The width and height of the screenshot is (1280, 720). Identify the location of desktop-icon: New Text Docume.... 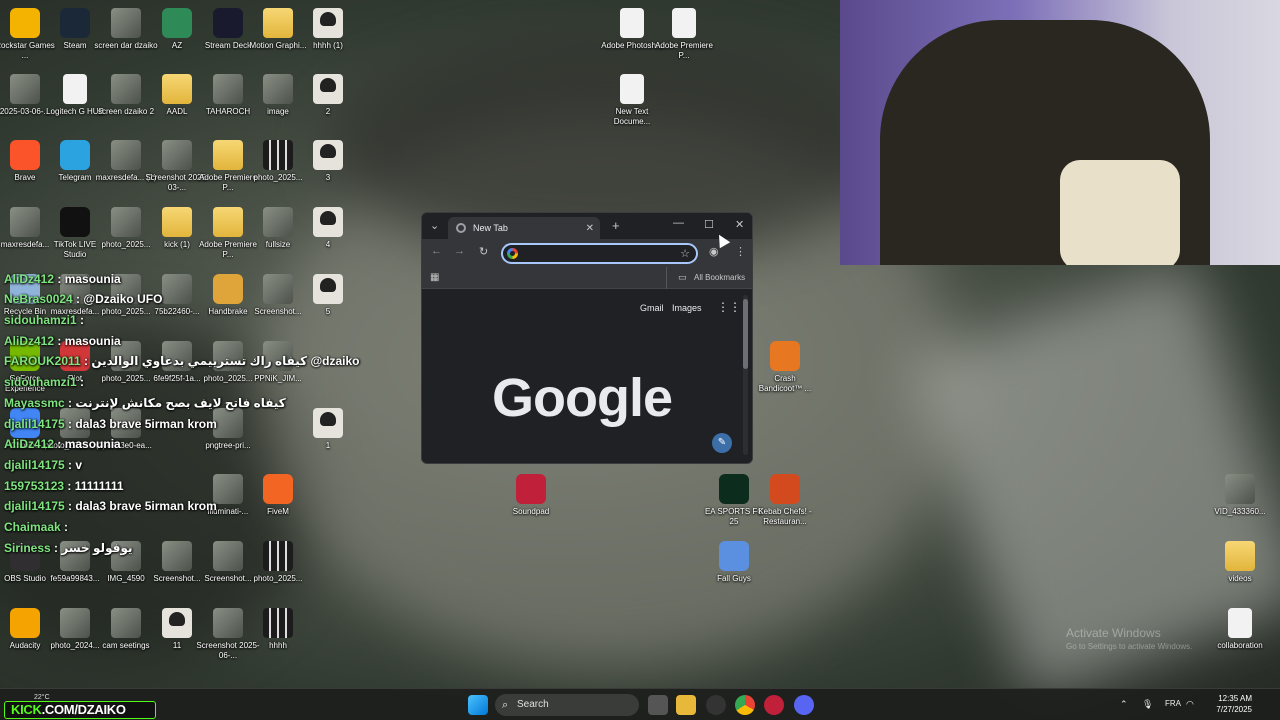
(632, 100).